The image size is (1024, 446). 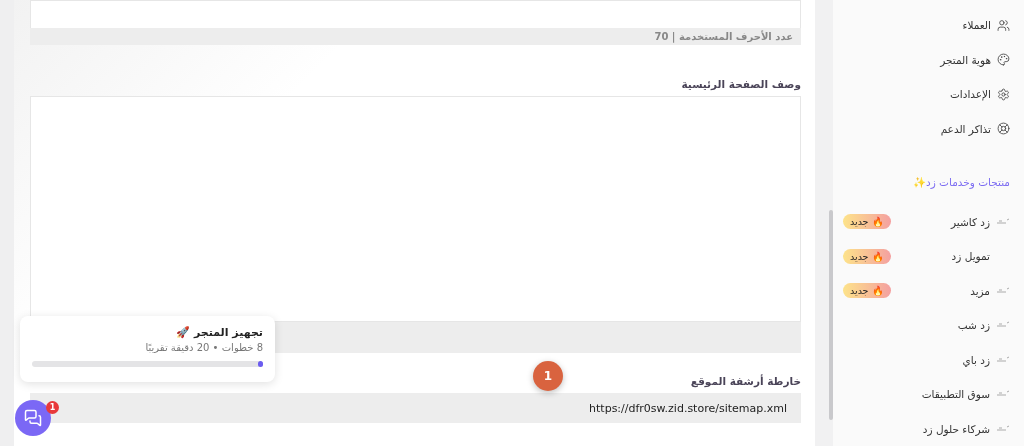 I want to click on card-title: تجهيز المتجر 🚀, so click(x=219, y=332).